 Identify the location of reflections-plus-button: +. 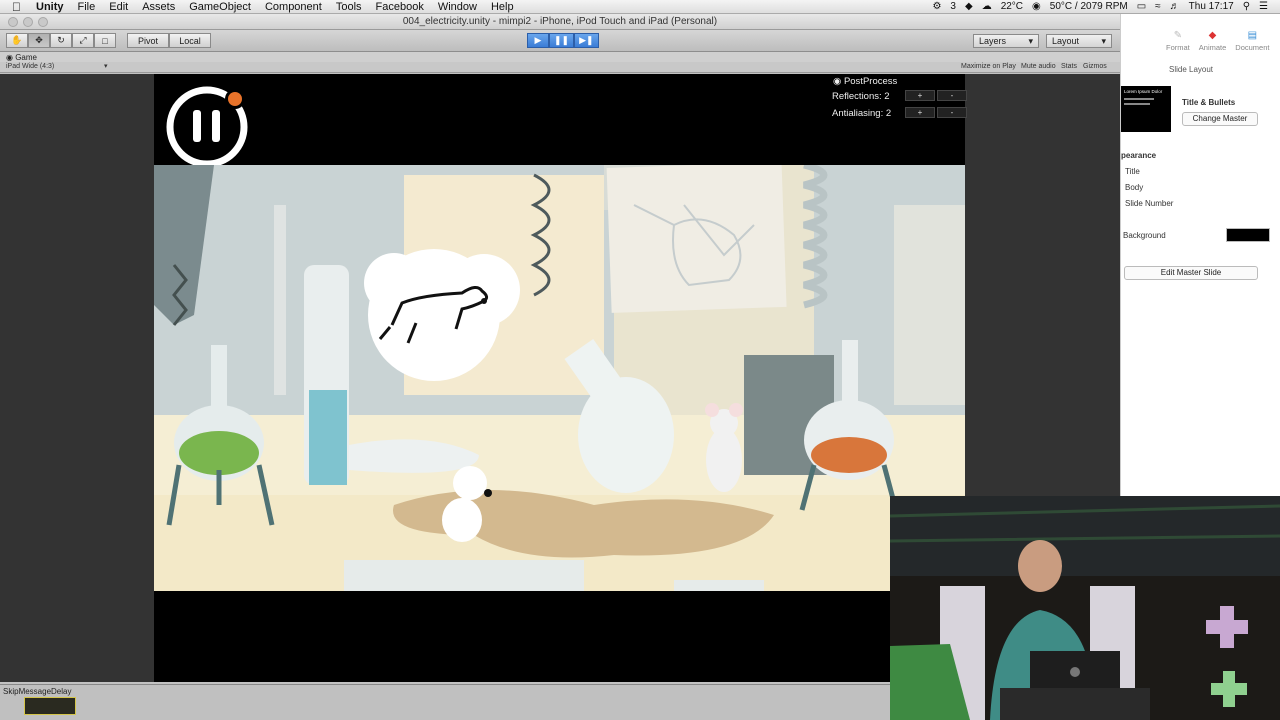
(920, 95).